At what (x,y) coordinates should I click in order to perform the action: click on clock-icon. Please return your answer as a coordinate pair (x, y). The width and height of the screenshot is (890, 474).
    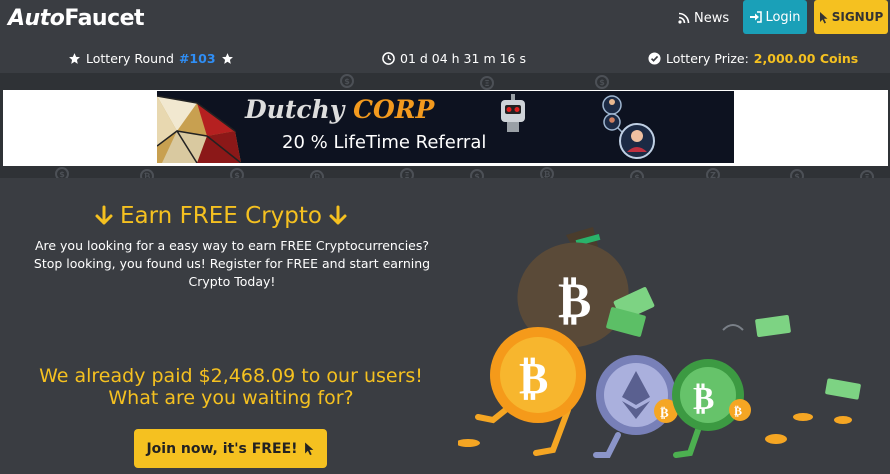
    Looking at the image, I should click on (388, 58).